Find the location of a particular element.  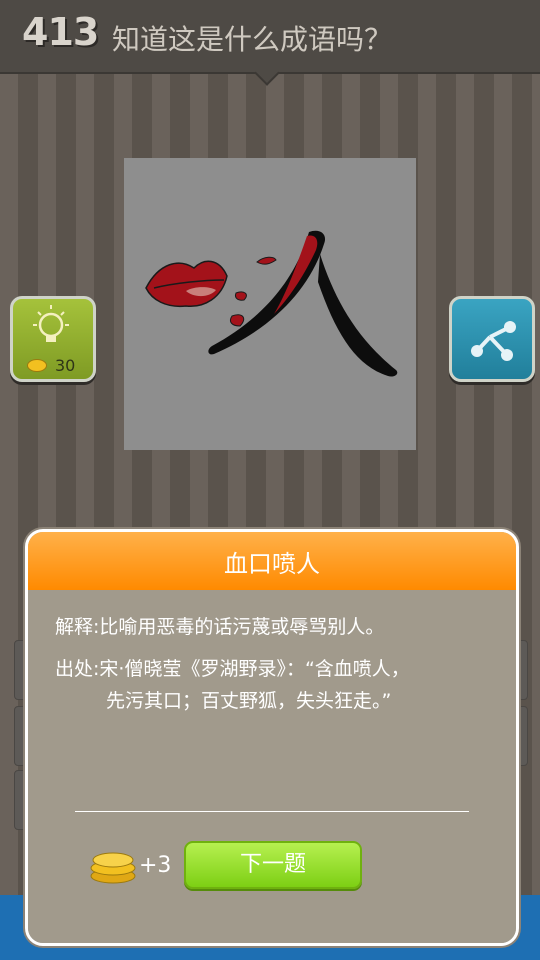

person-character-icon is located at coordinates (303, 303).